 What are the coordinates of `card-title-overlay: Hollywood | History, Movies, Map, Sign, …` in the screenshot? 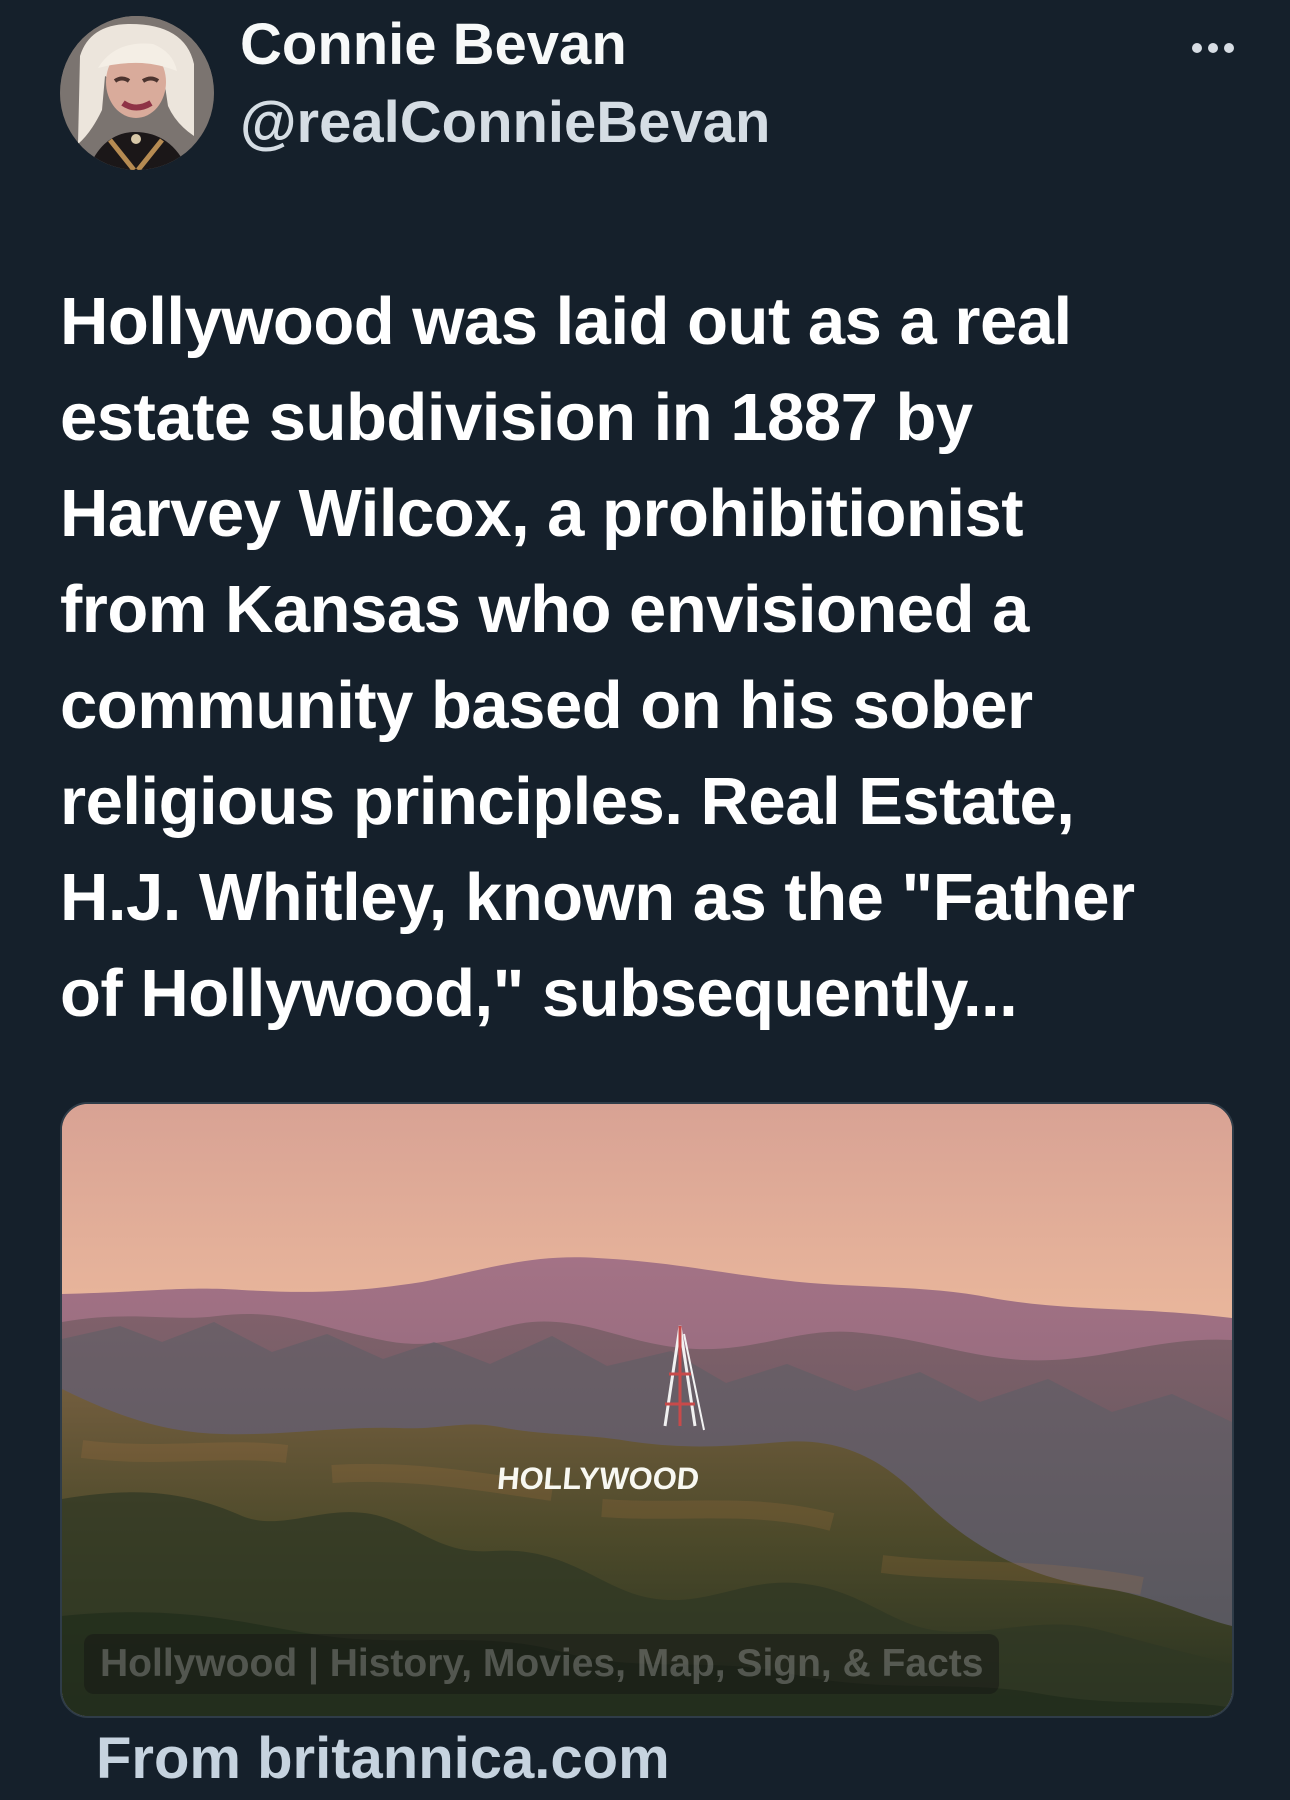 It's located at (542, 1664).